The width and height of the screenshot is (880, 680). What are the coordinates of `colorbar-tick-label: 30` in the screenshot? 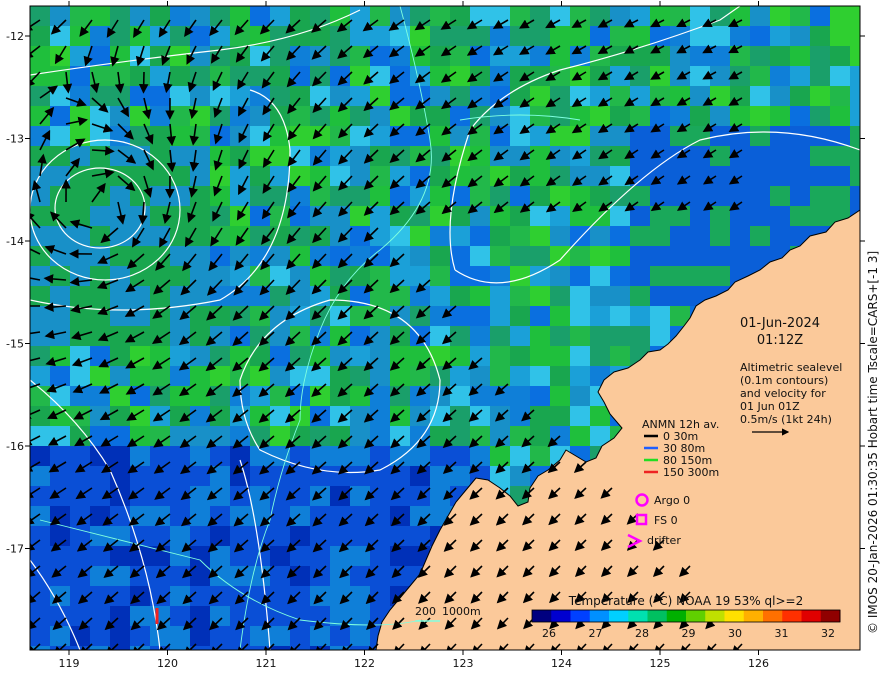 It's located at (735, 633).